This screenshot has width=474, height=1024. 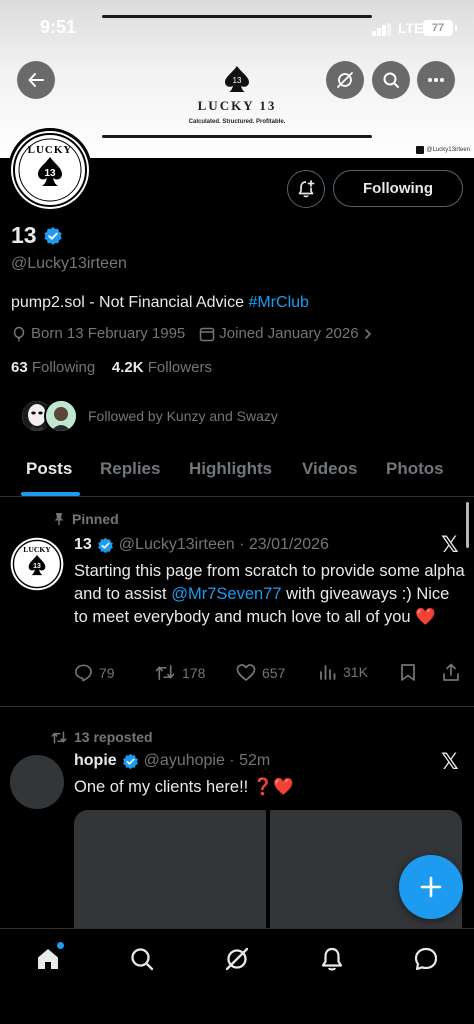 I want to click on nav-search, so click(x=142, y=959).